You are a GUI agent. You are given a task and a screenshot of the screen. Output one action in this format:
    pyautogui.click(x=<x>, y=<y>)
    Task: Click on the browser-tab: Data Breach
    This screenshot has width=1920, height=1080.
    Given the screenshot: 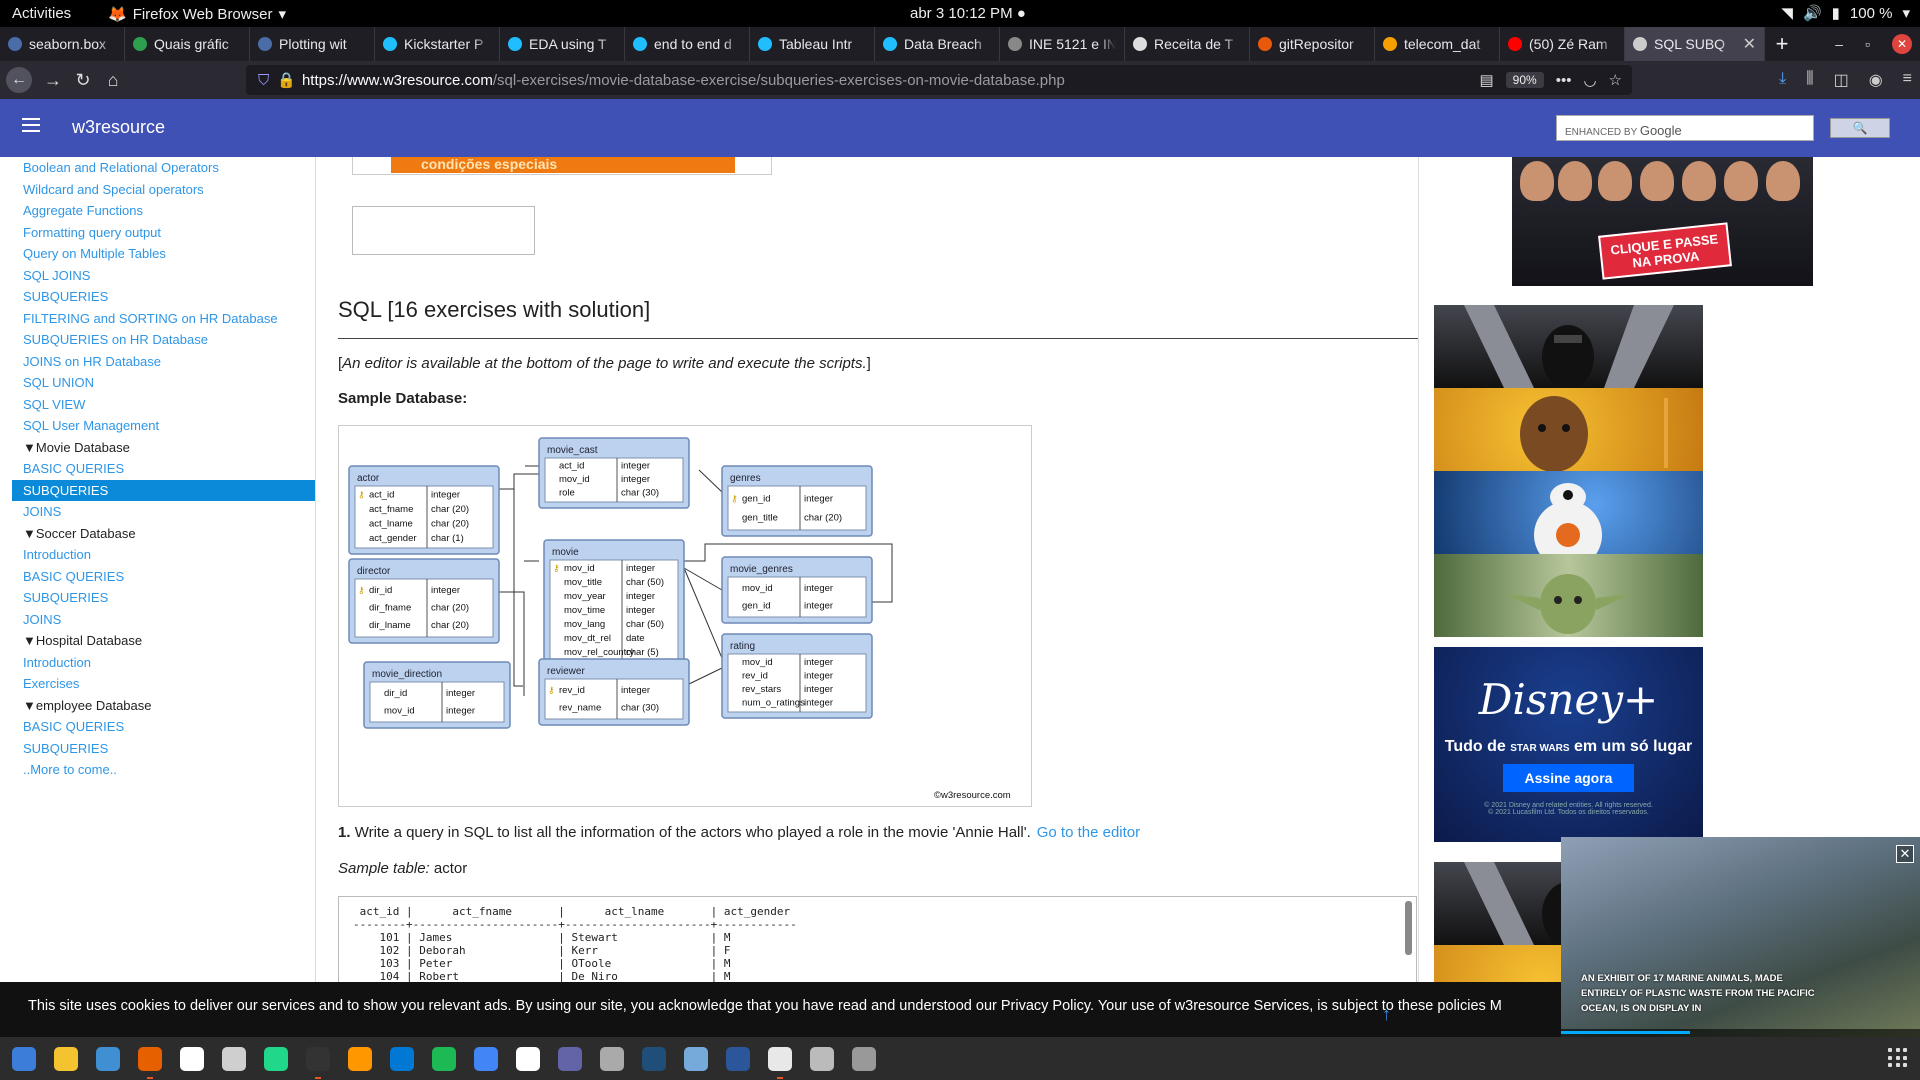 What is the action you would take?
    pyautogui.click(x=937, y=44)
    